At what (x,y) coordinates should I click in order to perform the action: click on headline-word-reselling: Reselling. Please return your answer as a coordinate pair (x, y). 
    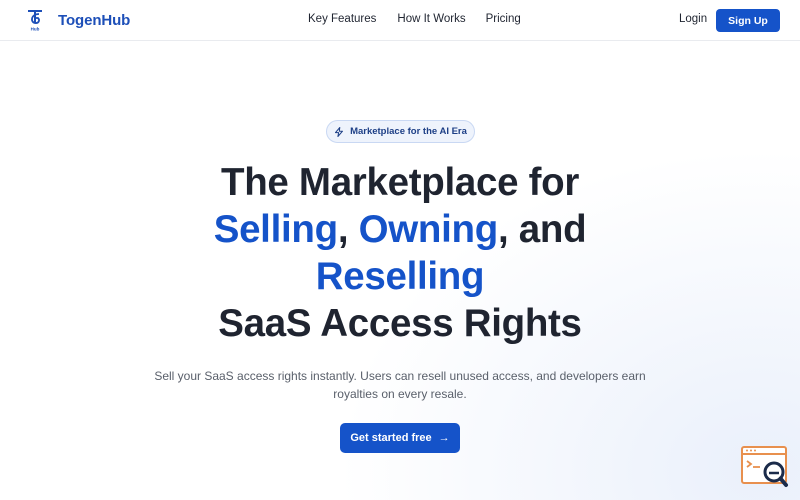
    Looking at the image, I should click on (400, 276).